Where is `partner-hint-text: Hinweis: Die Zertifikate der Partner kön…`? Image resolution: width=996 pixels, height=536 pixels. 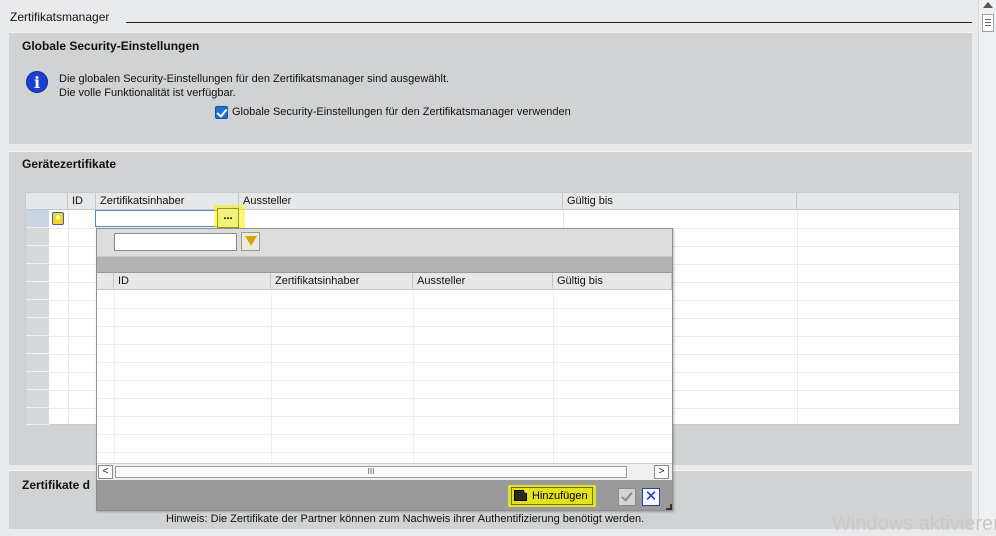
partner-hint-text: Hinweis: Die Zertifikate der Partner kön… is located at coordinates (405, 519).